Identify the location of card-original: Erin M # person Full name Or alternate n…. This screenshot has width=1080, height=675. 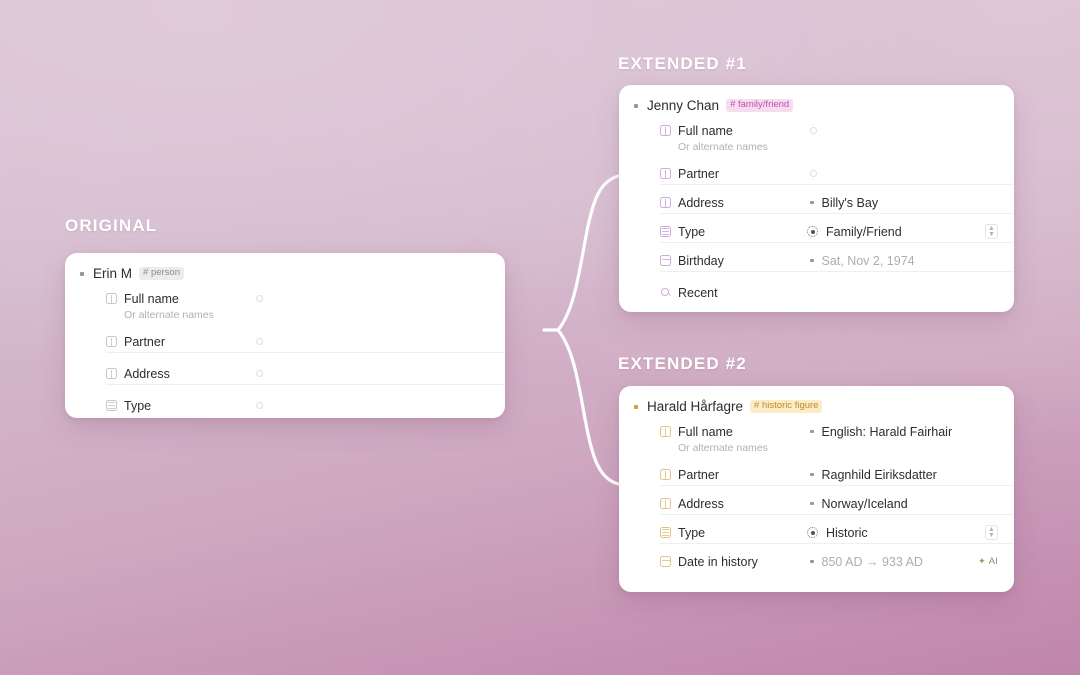
(285, 335).